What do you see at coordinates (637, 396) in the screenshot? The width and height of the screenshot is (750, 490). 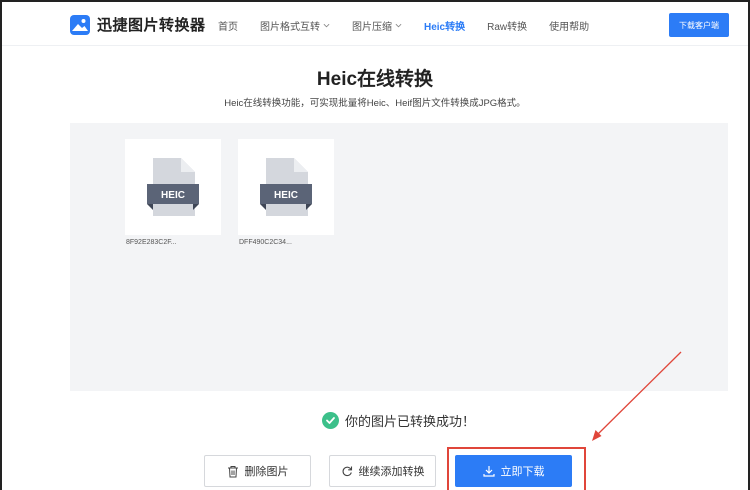 I see `annotation-arrow-icon` at bounding box center [637, 396].